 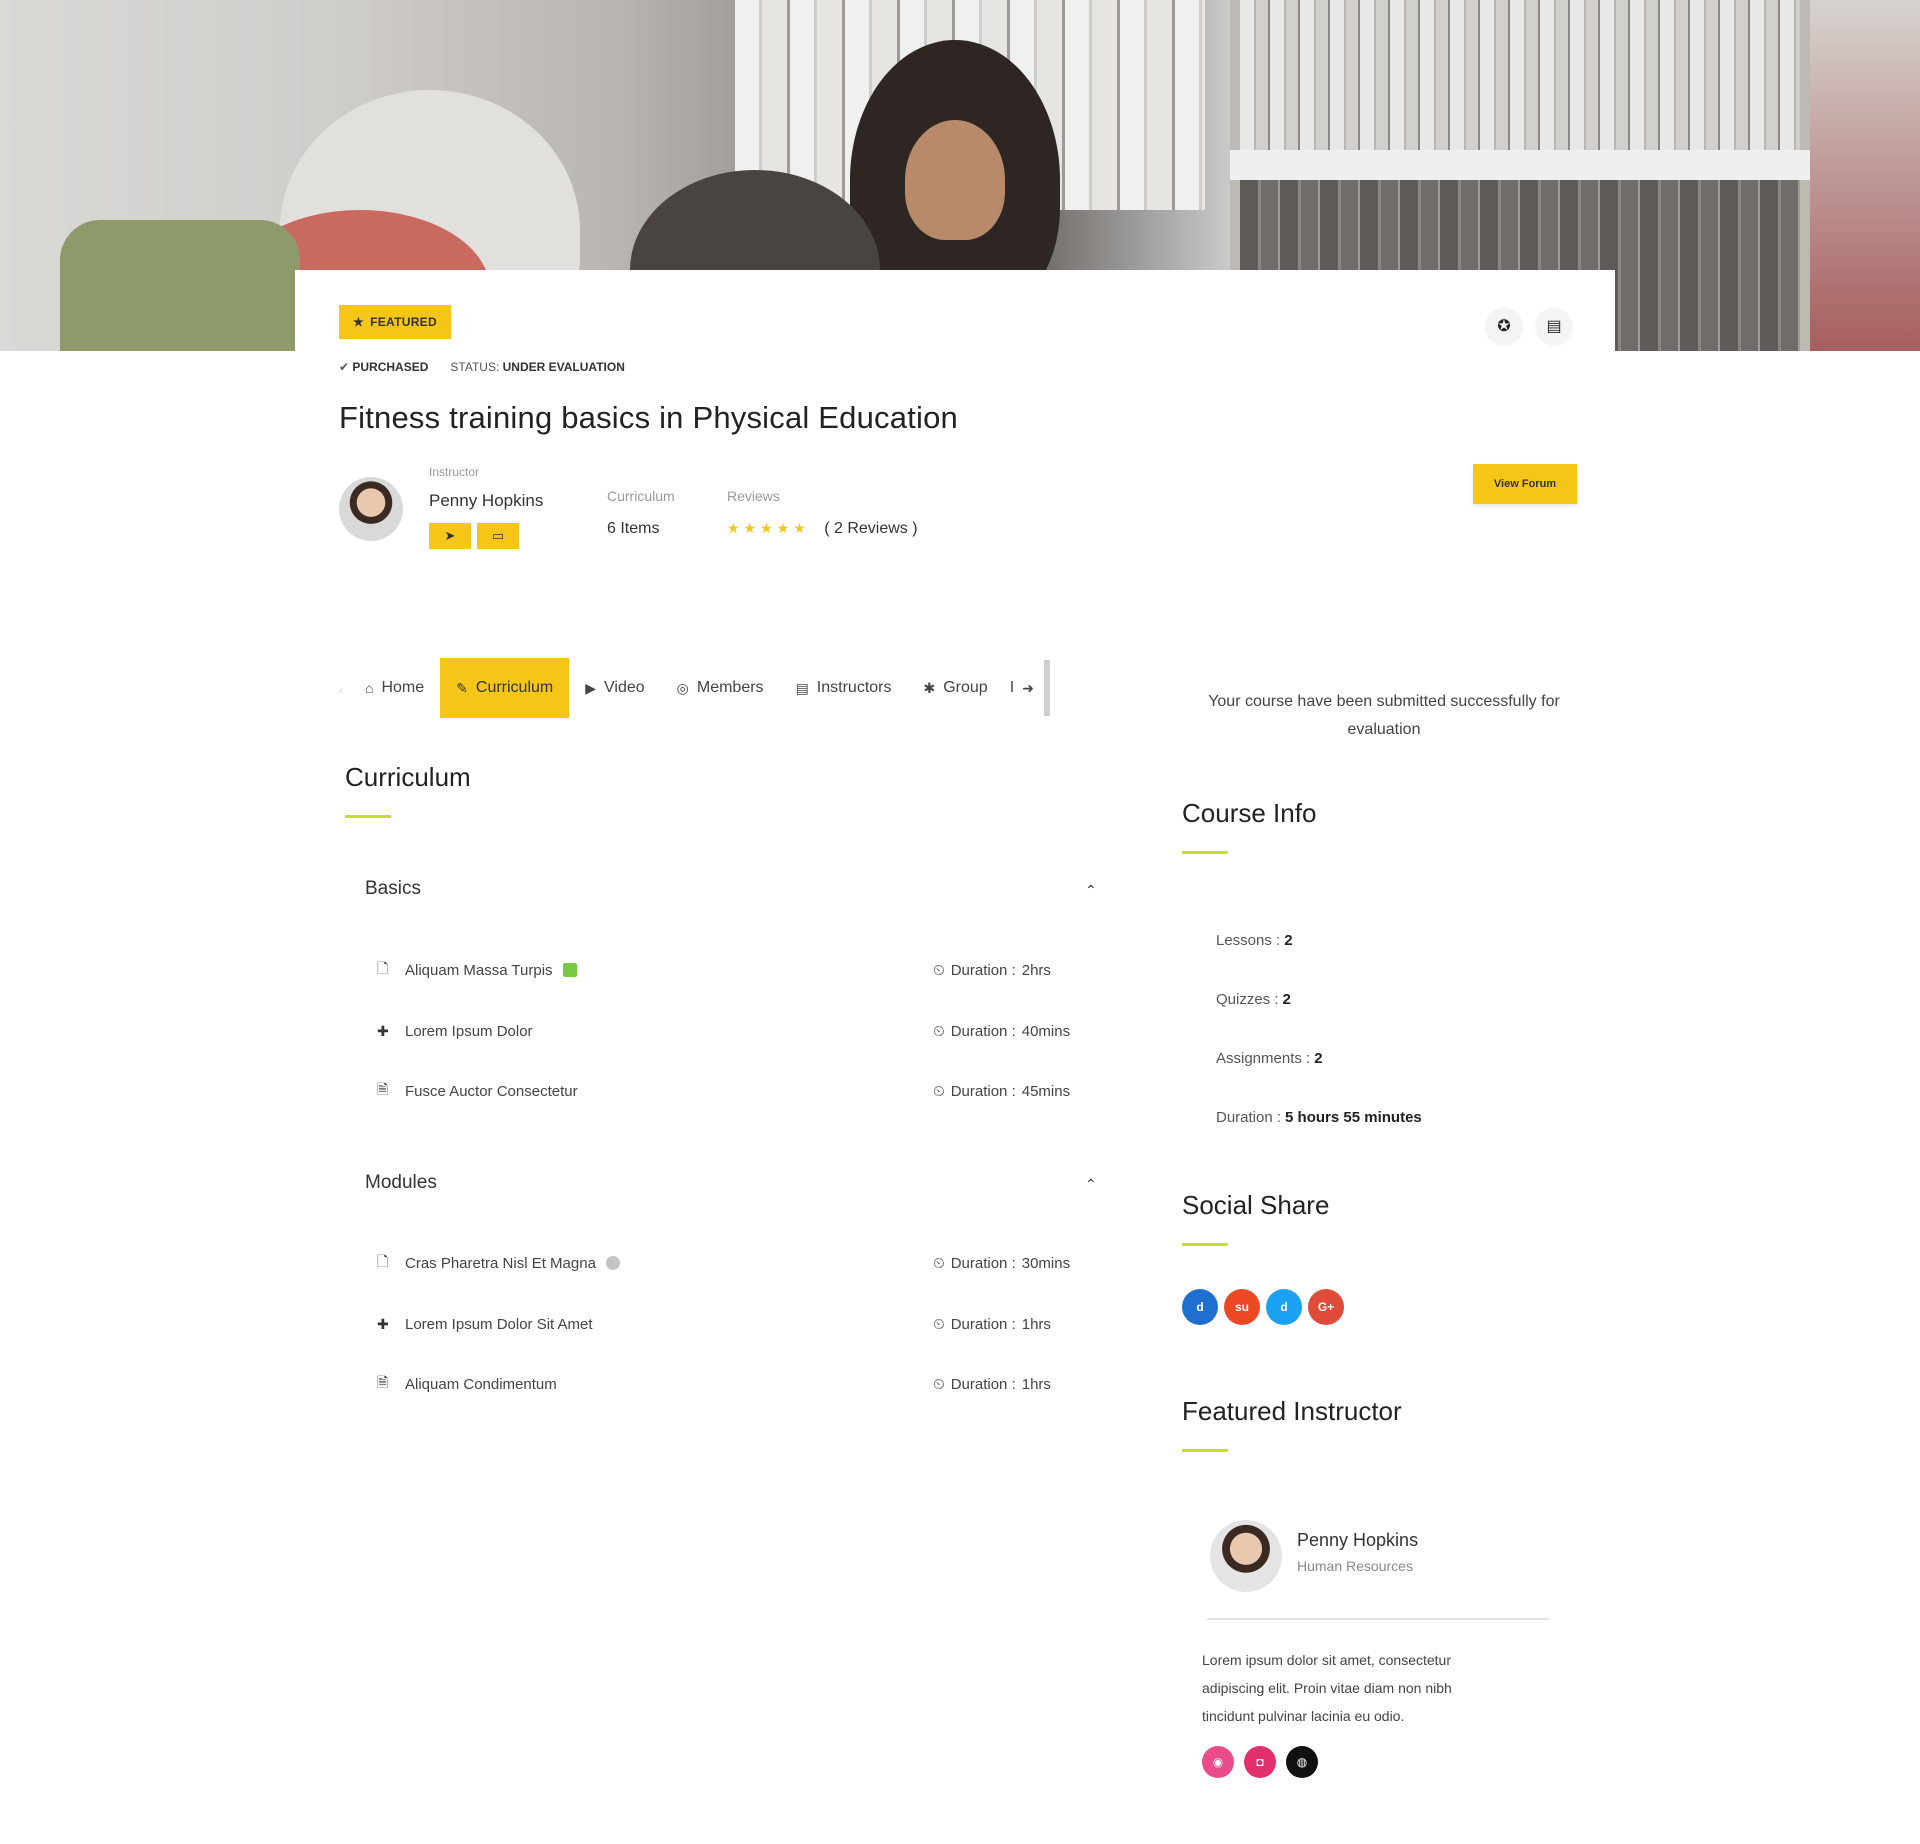 I want to click on list-item: ✚ Lorem Ipsum Dolor ⏲ Duration :40mins, so click(x=737, y=1031).